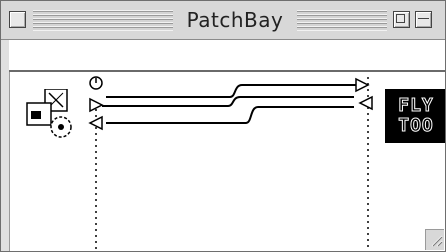 The width and height of the screenshot is (446, 252). Describe the element at coordinates (342, 20) in the screenshot. I see `title-bar-stripes-right` at that location.